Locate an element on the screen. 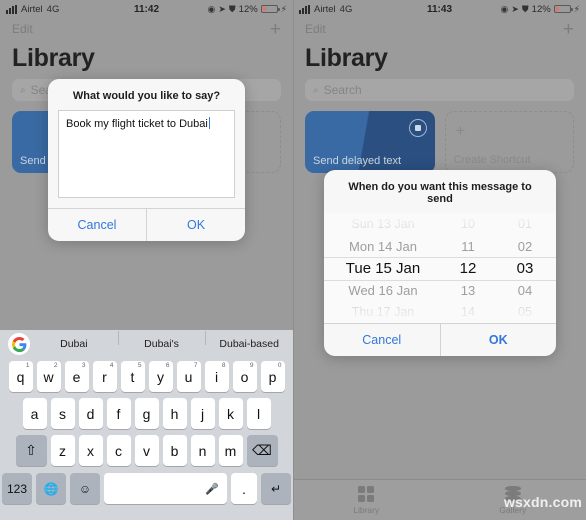 The width and height of the screenshot is (586, 520). picker-alert-title: When do you want this message to send is located at coordinates (440, 193).